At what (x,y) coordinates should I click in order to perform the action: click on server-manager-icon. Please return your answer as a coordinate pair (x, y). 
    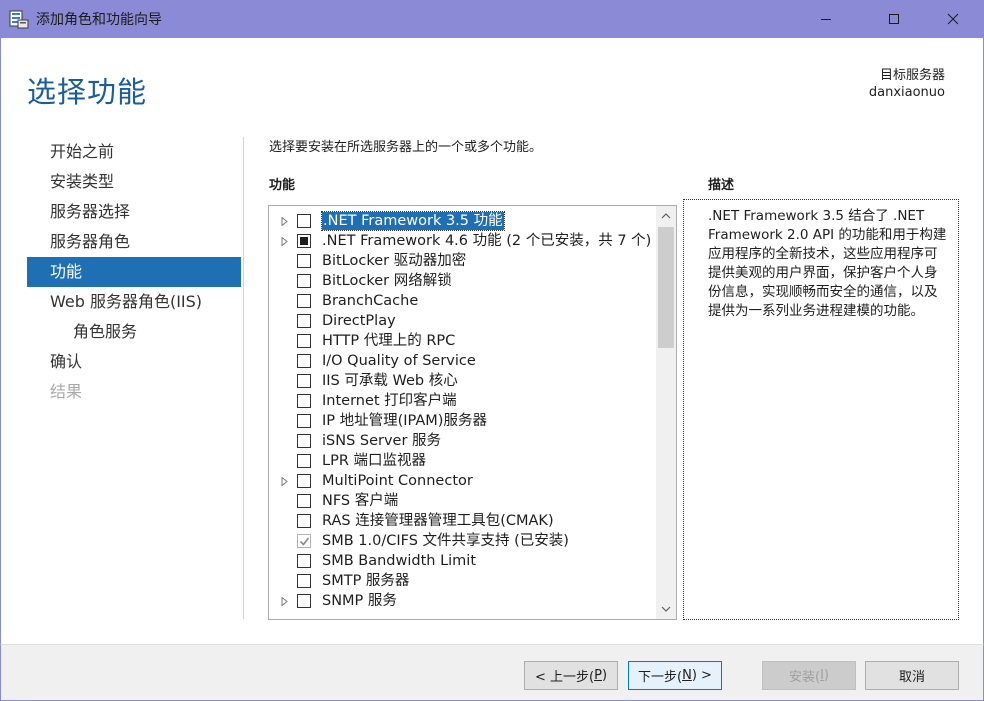
    Looking at the image, I should click on (19, 19).